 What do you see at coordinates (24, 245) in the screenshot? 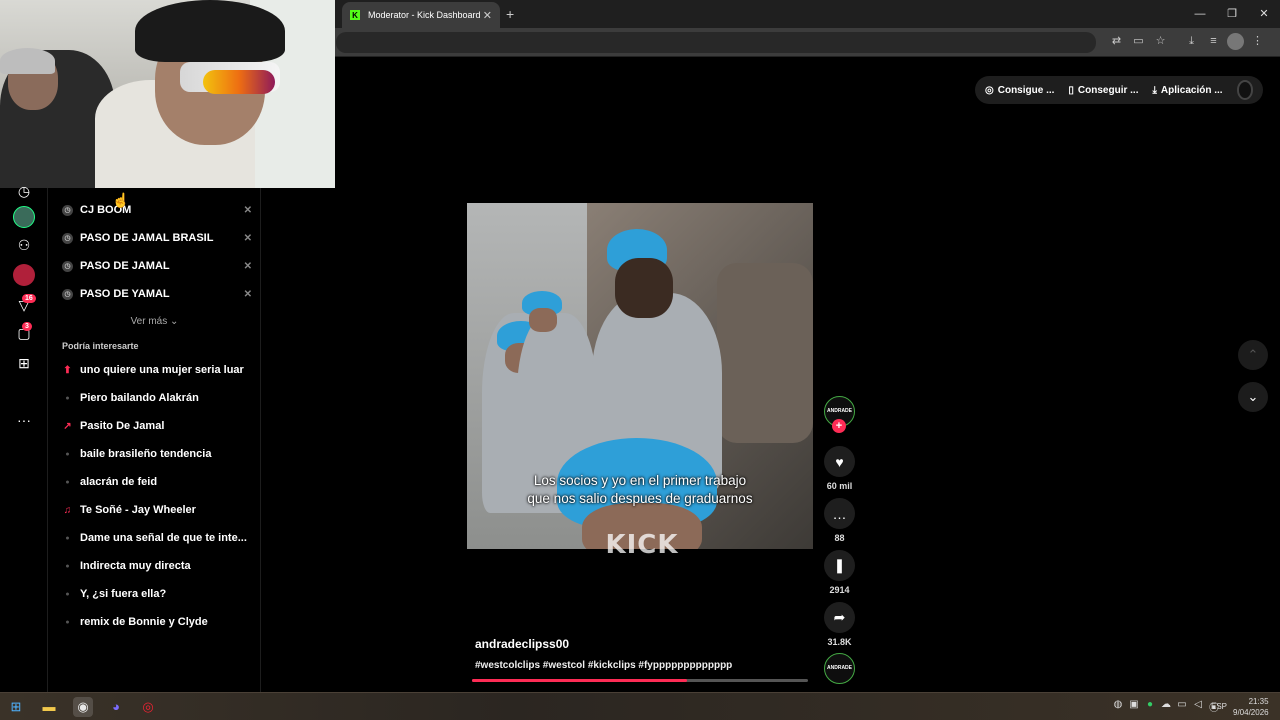
I see `friends-icon: ⚇` at bounding box center [24, 245].